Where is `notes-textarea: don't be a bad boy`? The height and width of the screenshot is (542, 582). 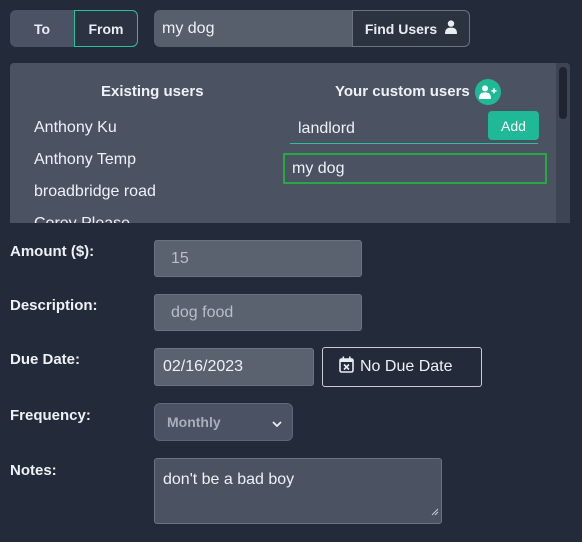 notes-textarea: don't be a bad boy is located at coordinates (298, 491).